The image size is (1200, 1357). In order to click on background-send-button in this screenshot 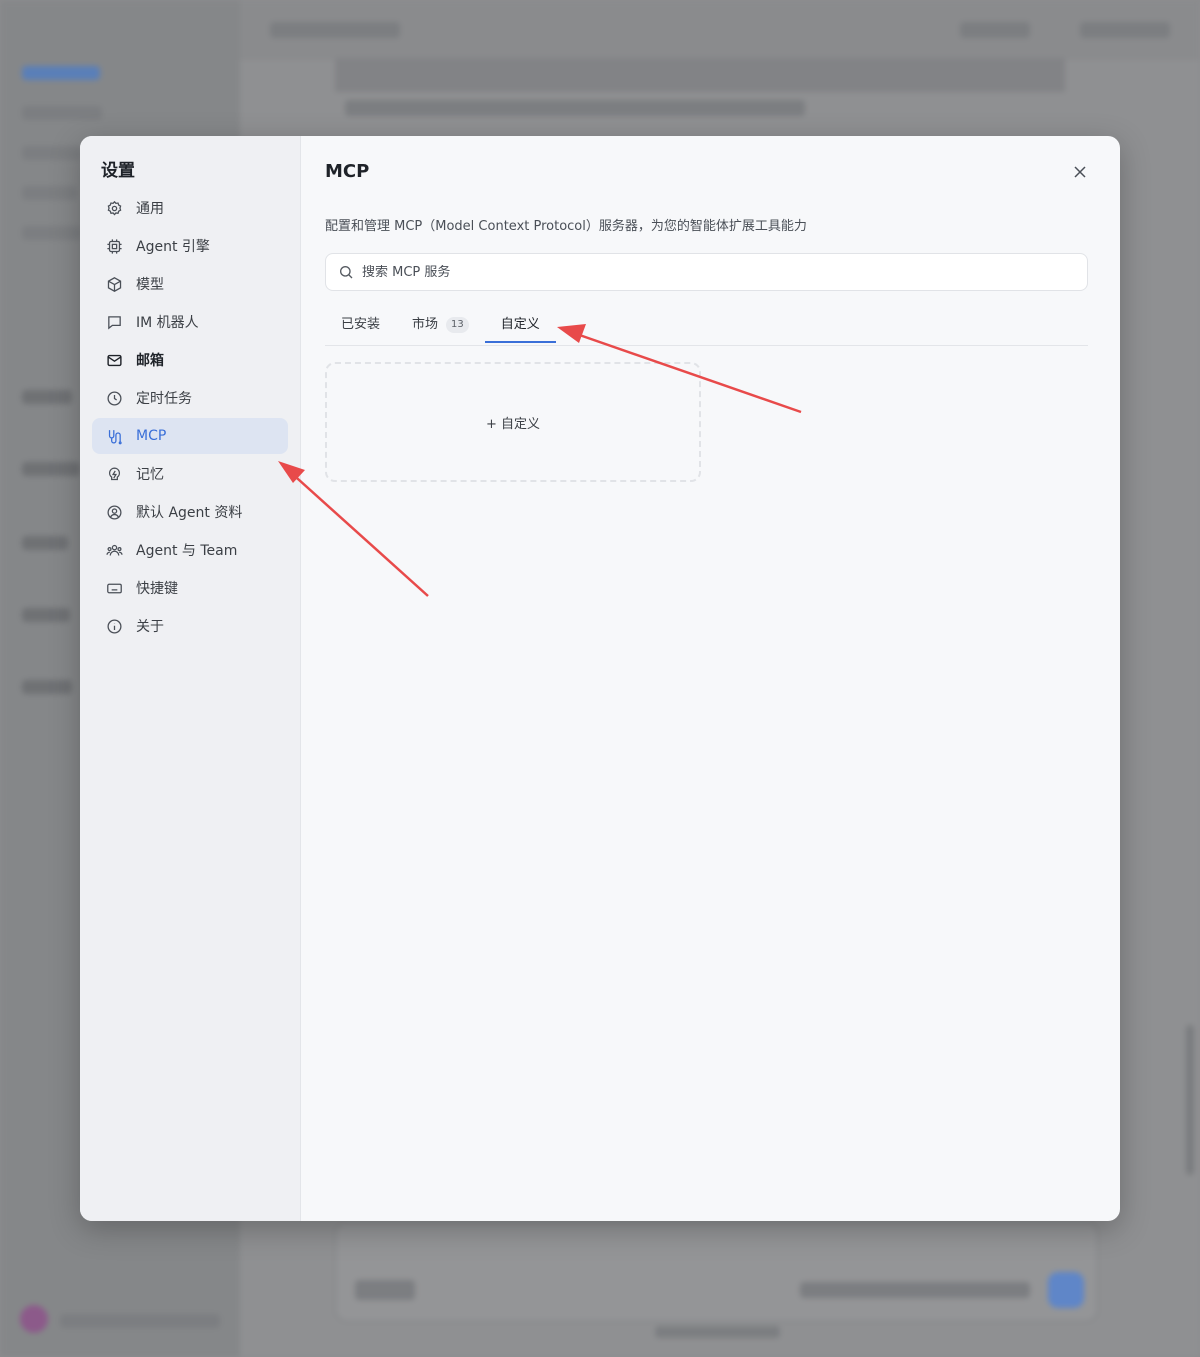, I will do `click(1066, 1290)`.